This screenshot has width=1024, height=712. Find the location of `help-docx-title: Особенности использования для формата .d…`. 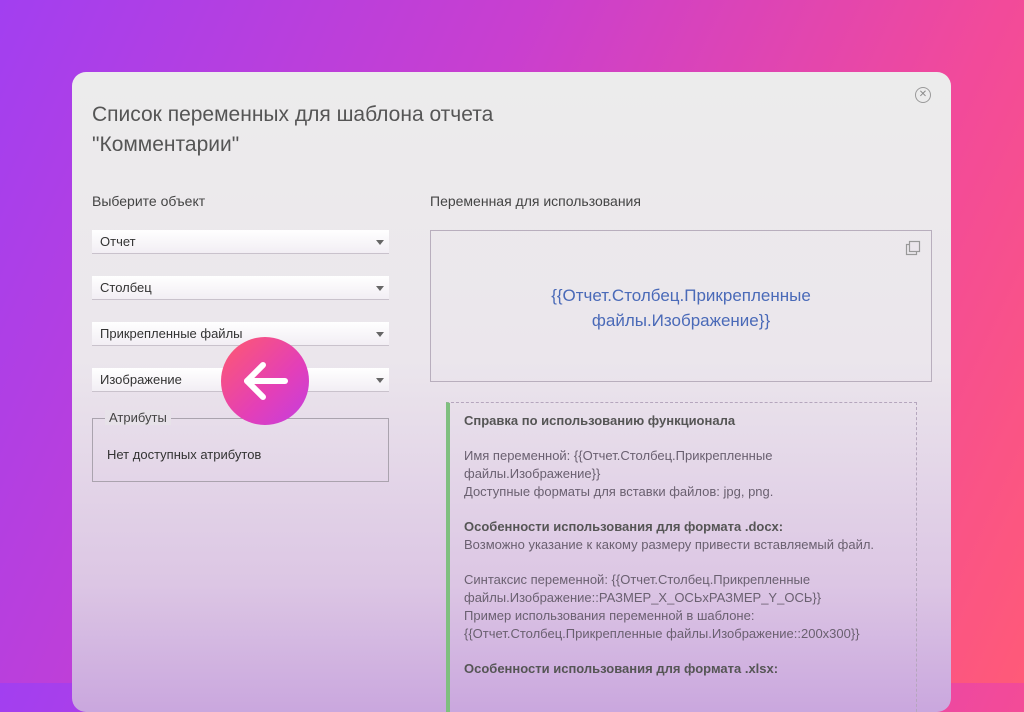

help-docx-title: Особенности использования для формата .d… is located at coordinates (624, 526).